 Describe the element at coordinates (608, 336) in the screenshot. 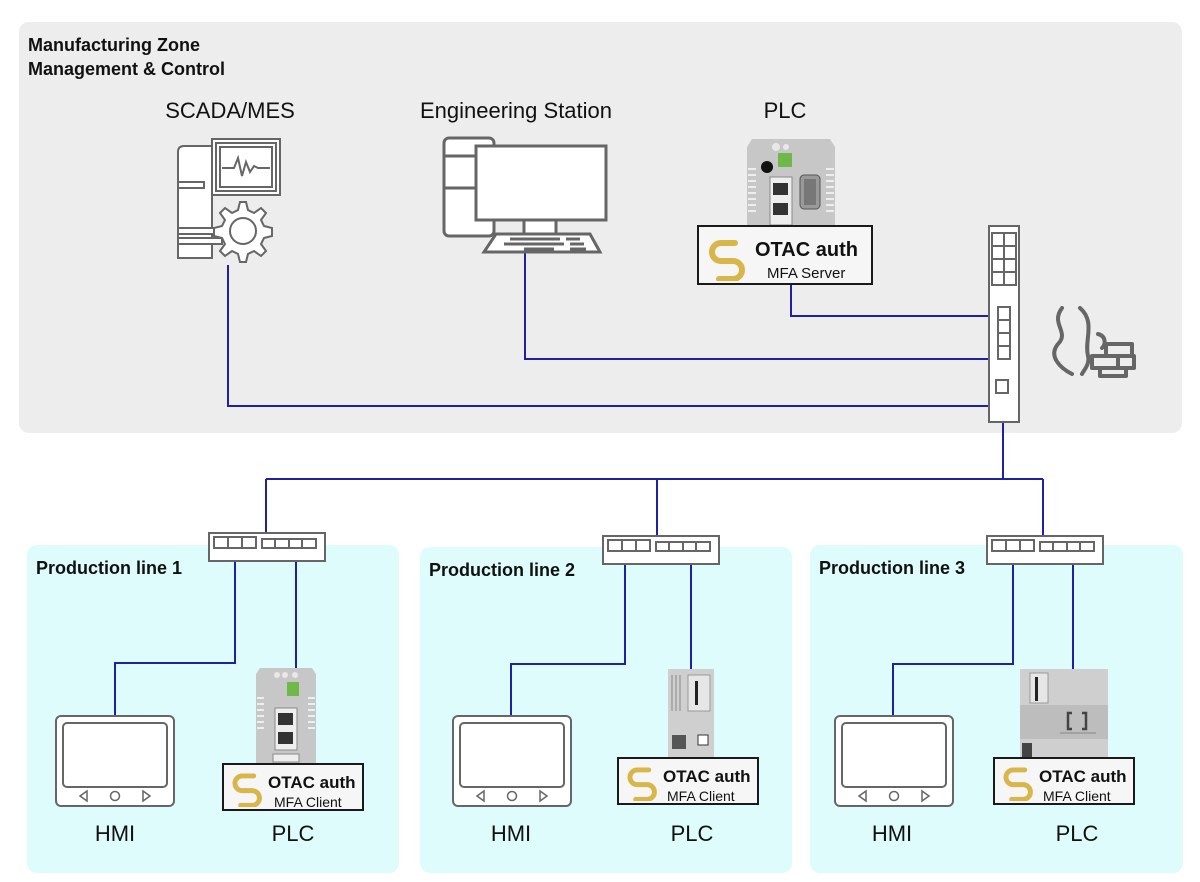

I see `wire-scada-firewall` at that location.